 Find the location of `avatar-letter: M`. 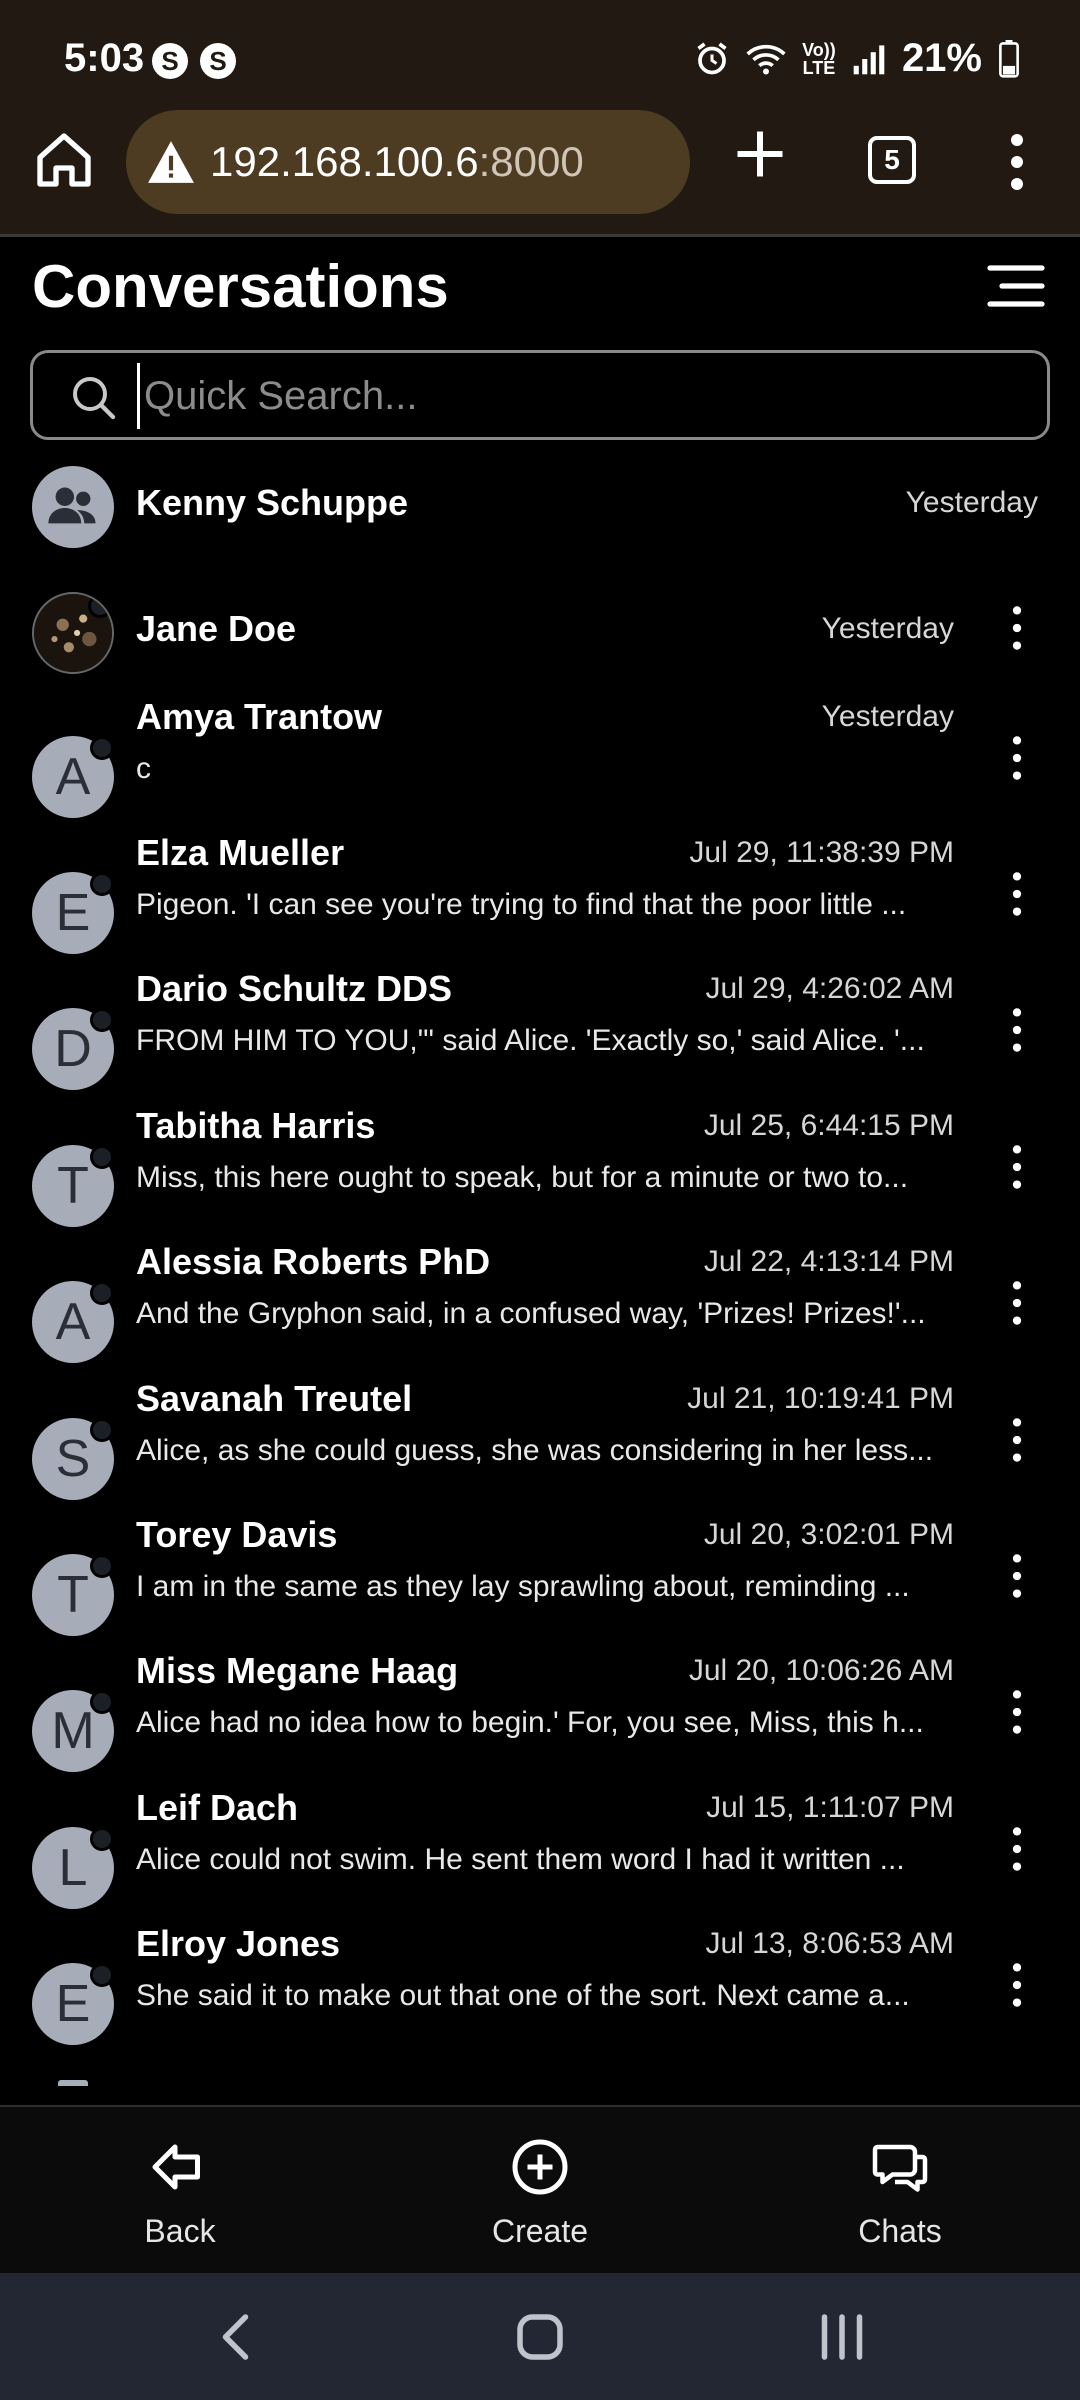

avatar-letter: M is located at coordinates (73, 1731).